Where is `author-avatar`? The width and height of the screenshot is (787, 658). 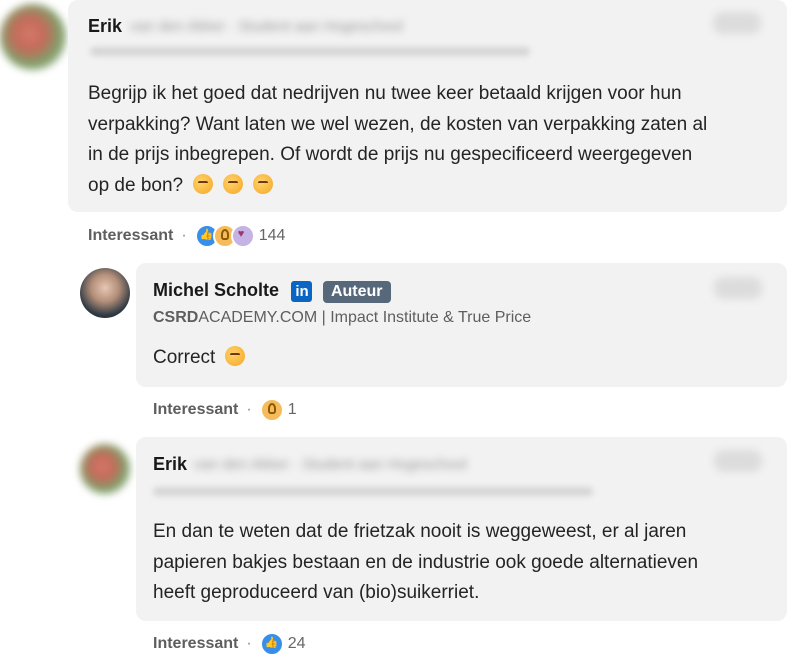
author-avatar is located at coordinates (105, 293).